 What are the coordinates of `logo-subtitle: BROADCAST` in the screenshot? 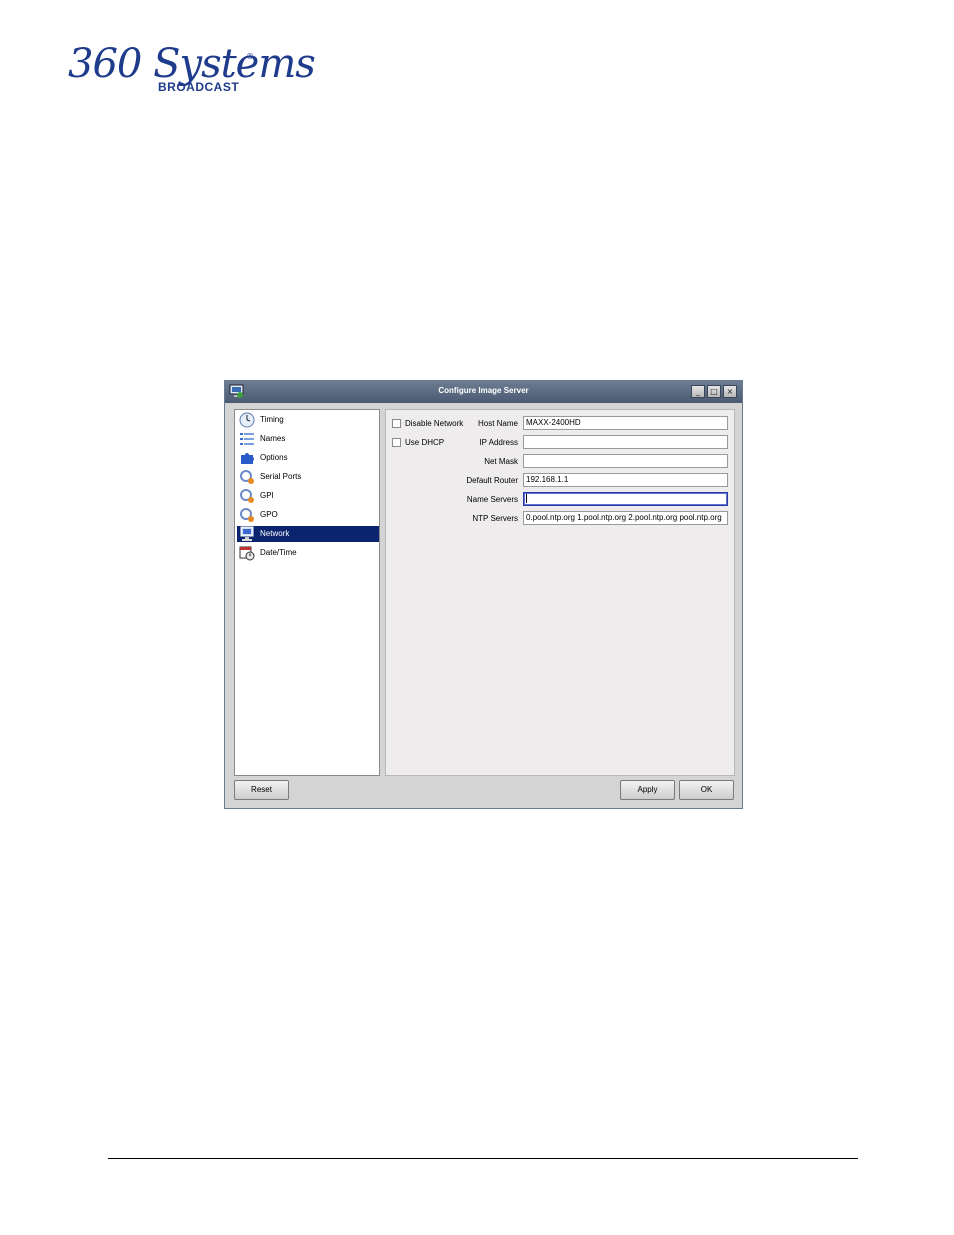 It's located at (199, 87).